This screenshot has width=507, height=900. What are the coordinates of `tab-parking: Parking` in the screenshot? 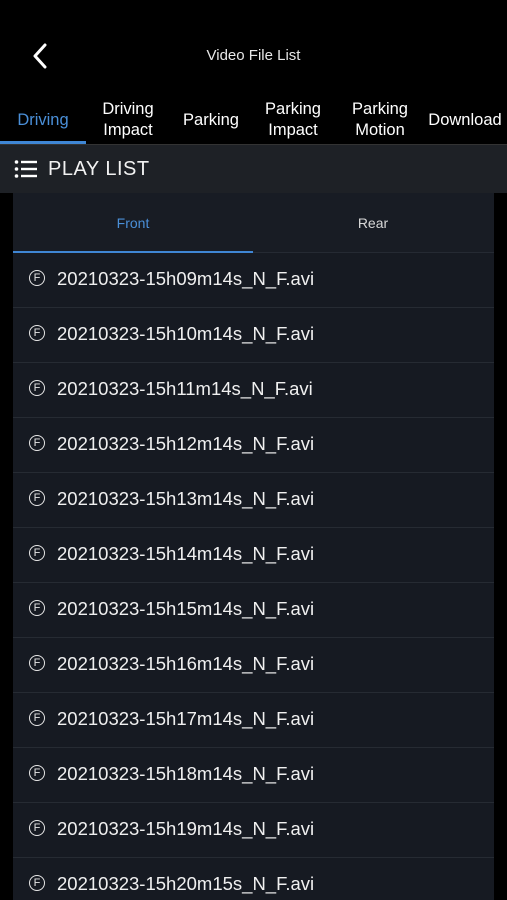 It's located at (211, 120).